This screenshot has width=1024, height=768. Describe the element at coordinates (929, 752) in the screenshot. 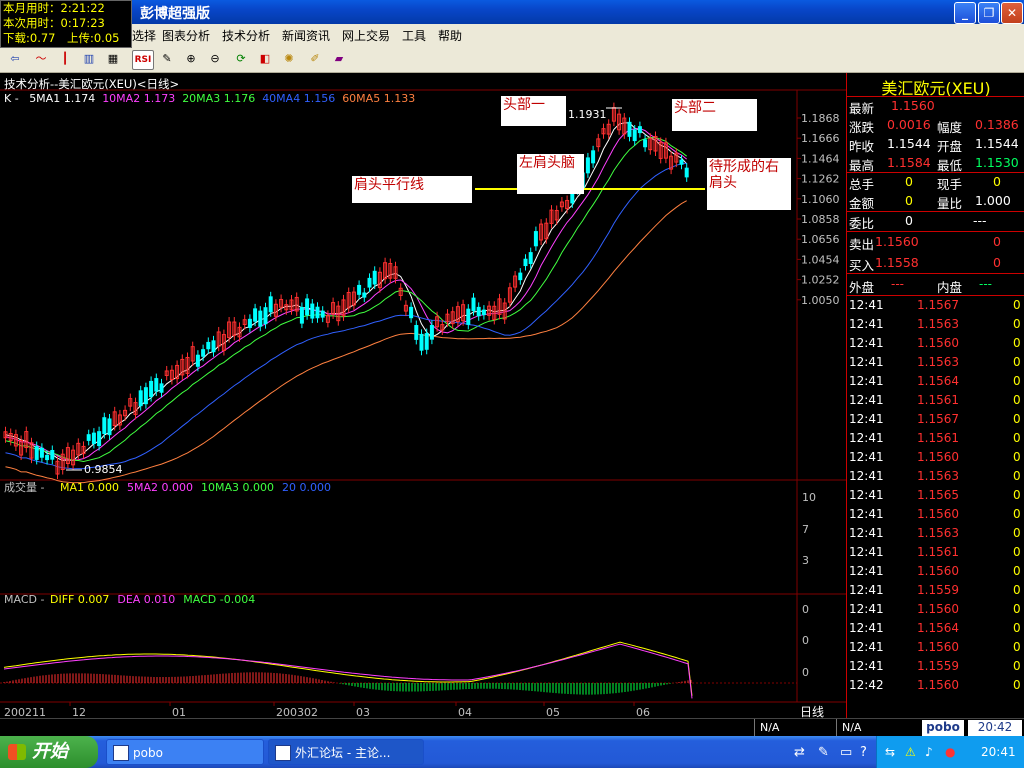

I see `tray-volume-icon: ♪` at that location.